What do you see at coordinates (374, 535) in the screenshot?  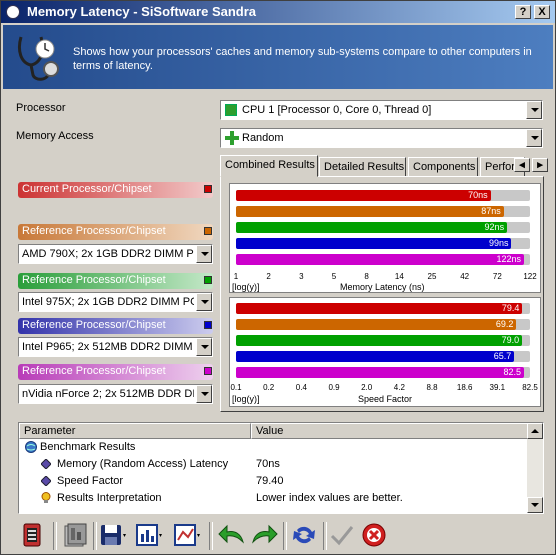 I see `cancel-icon` at bounding box center [374, 535].